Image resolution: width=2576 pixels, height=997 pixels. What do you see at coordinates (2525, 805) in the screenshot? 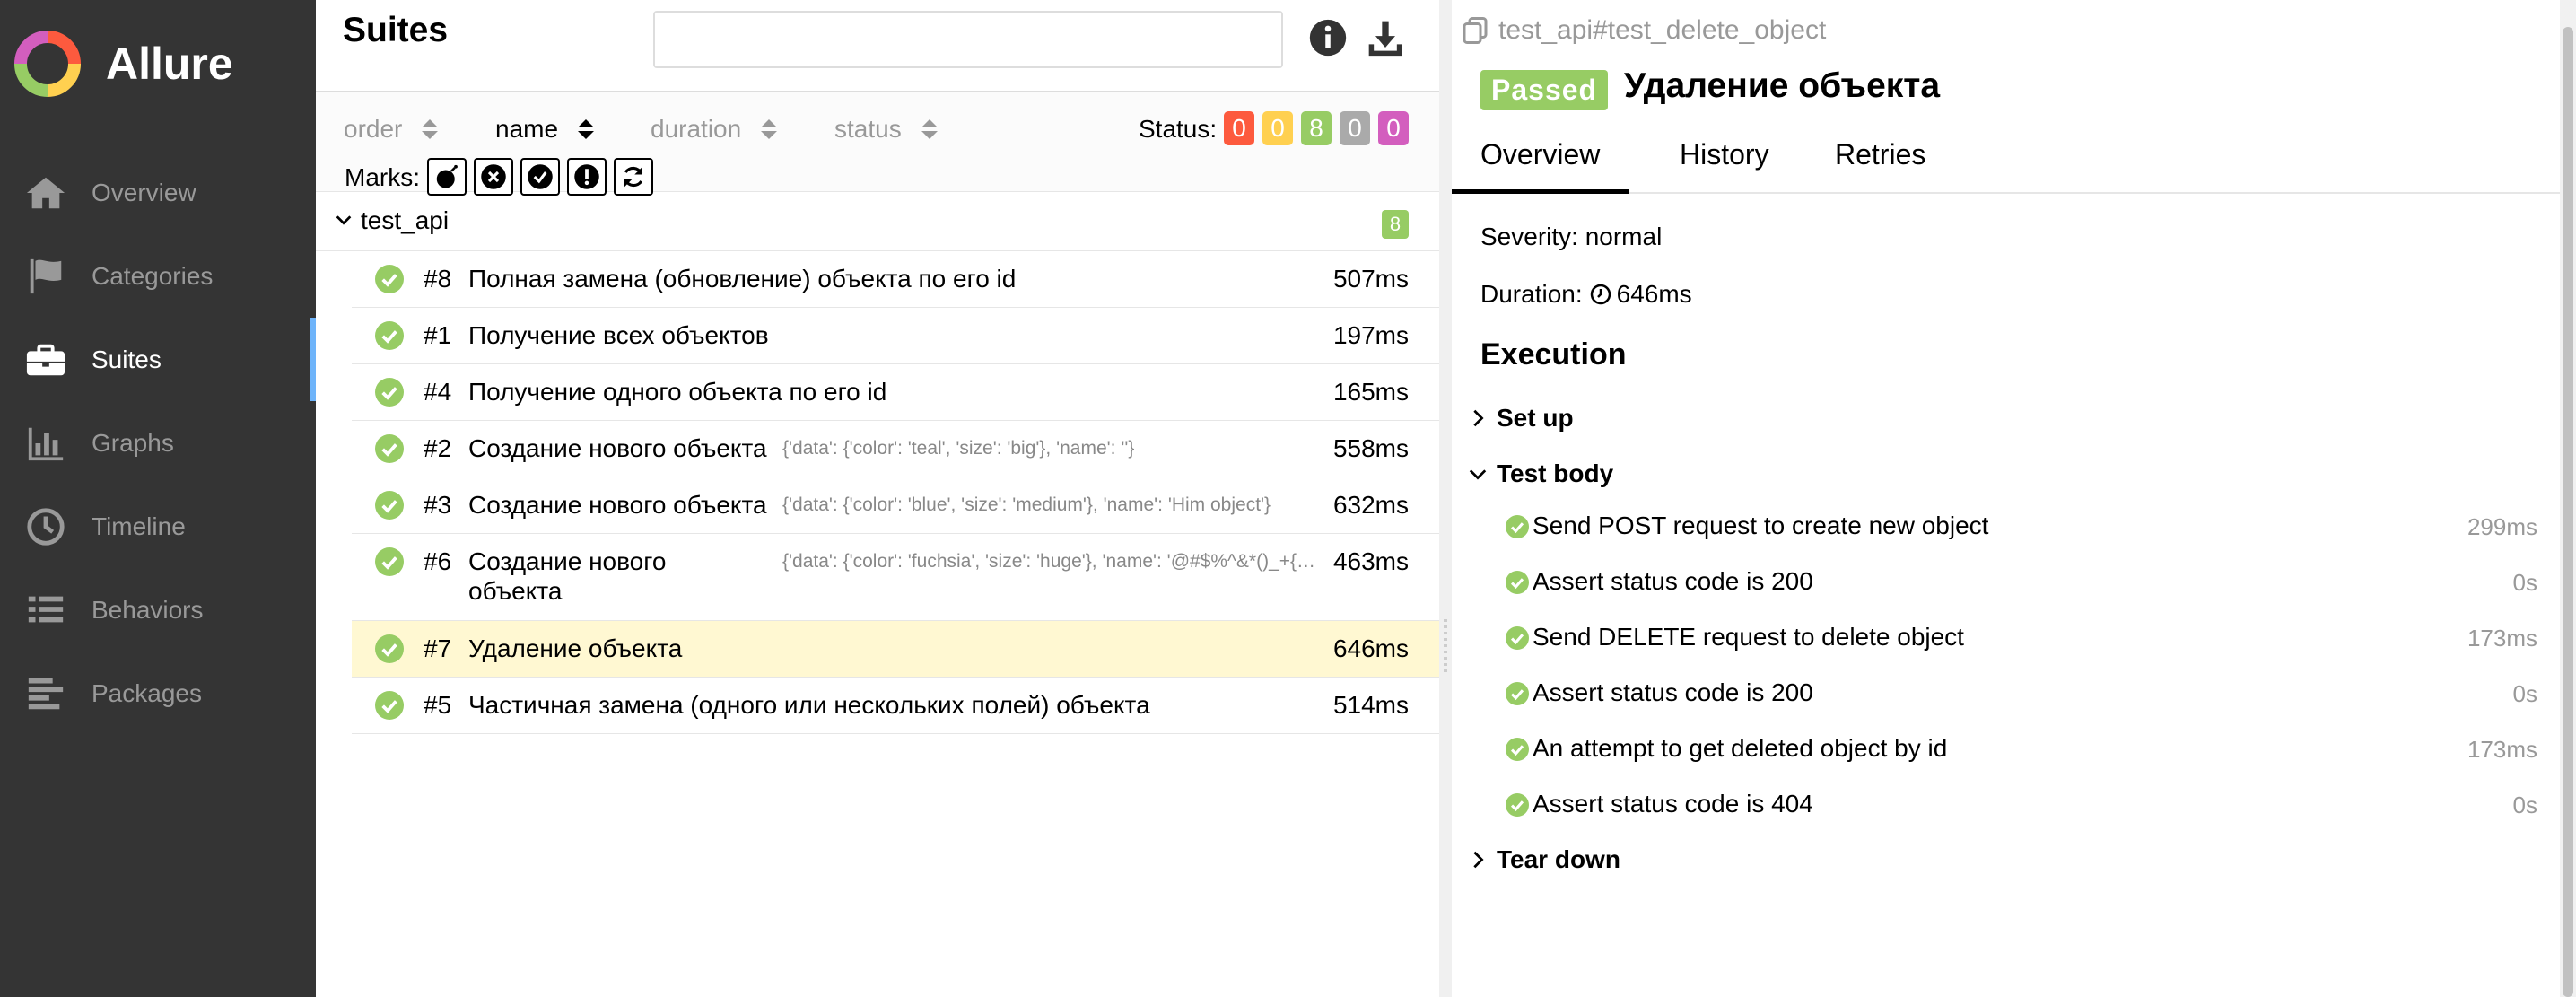
I see `step-duration: 0s` at bounding box center [2525, 805].